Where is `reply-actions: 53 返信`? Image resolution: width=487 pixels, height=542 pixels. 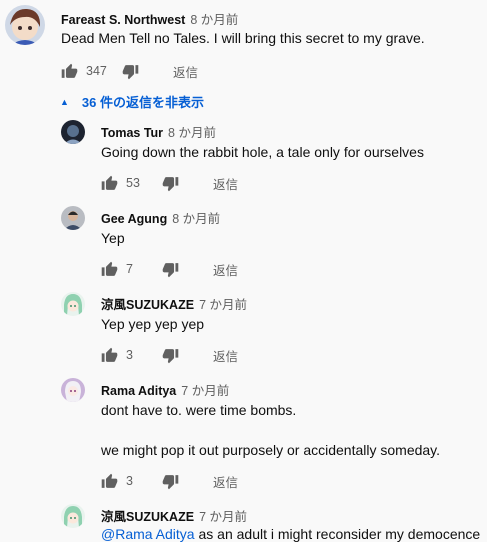 reply-actions: 53 返信 is located at coordinates (169, 183).